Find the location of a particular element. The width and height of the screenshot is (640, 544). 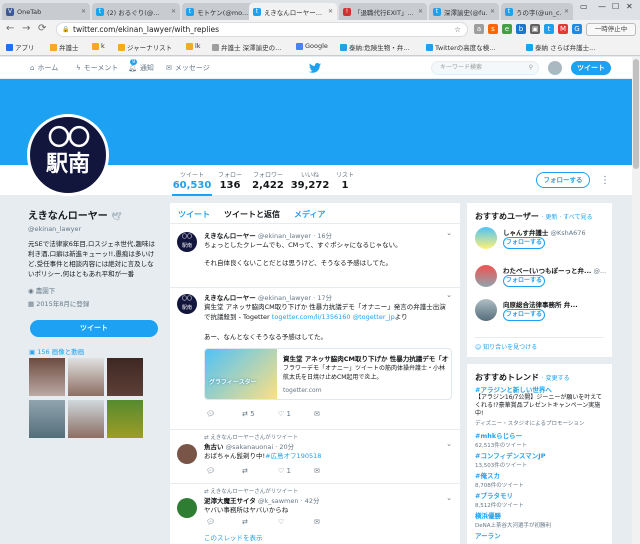

browser-tab: t うの字(@un_c... ✕ is located at coordinates (537, 11).